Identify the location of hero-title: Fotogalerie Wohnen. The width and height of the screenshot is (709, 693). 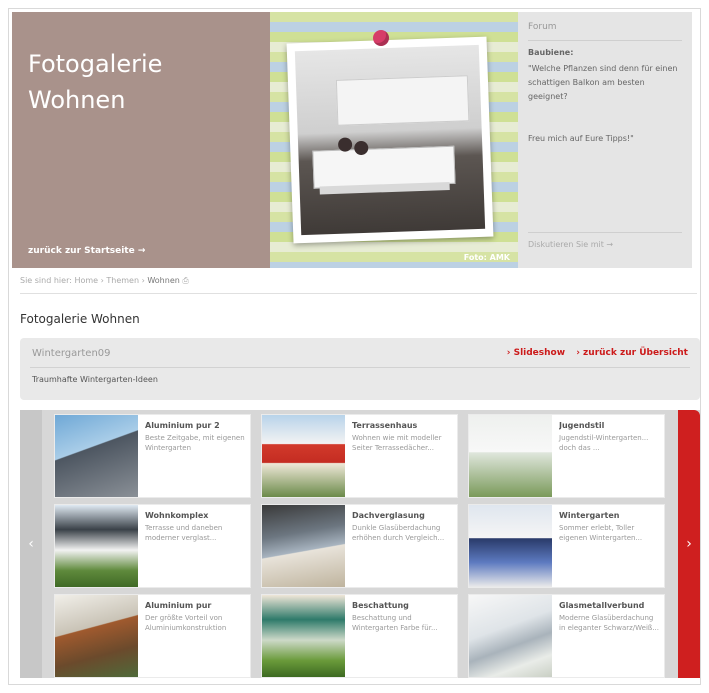
(95, 82).